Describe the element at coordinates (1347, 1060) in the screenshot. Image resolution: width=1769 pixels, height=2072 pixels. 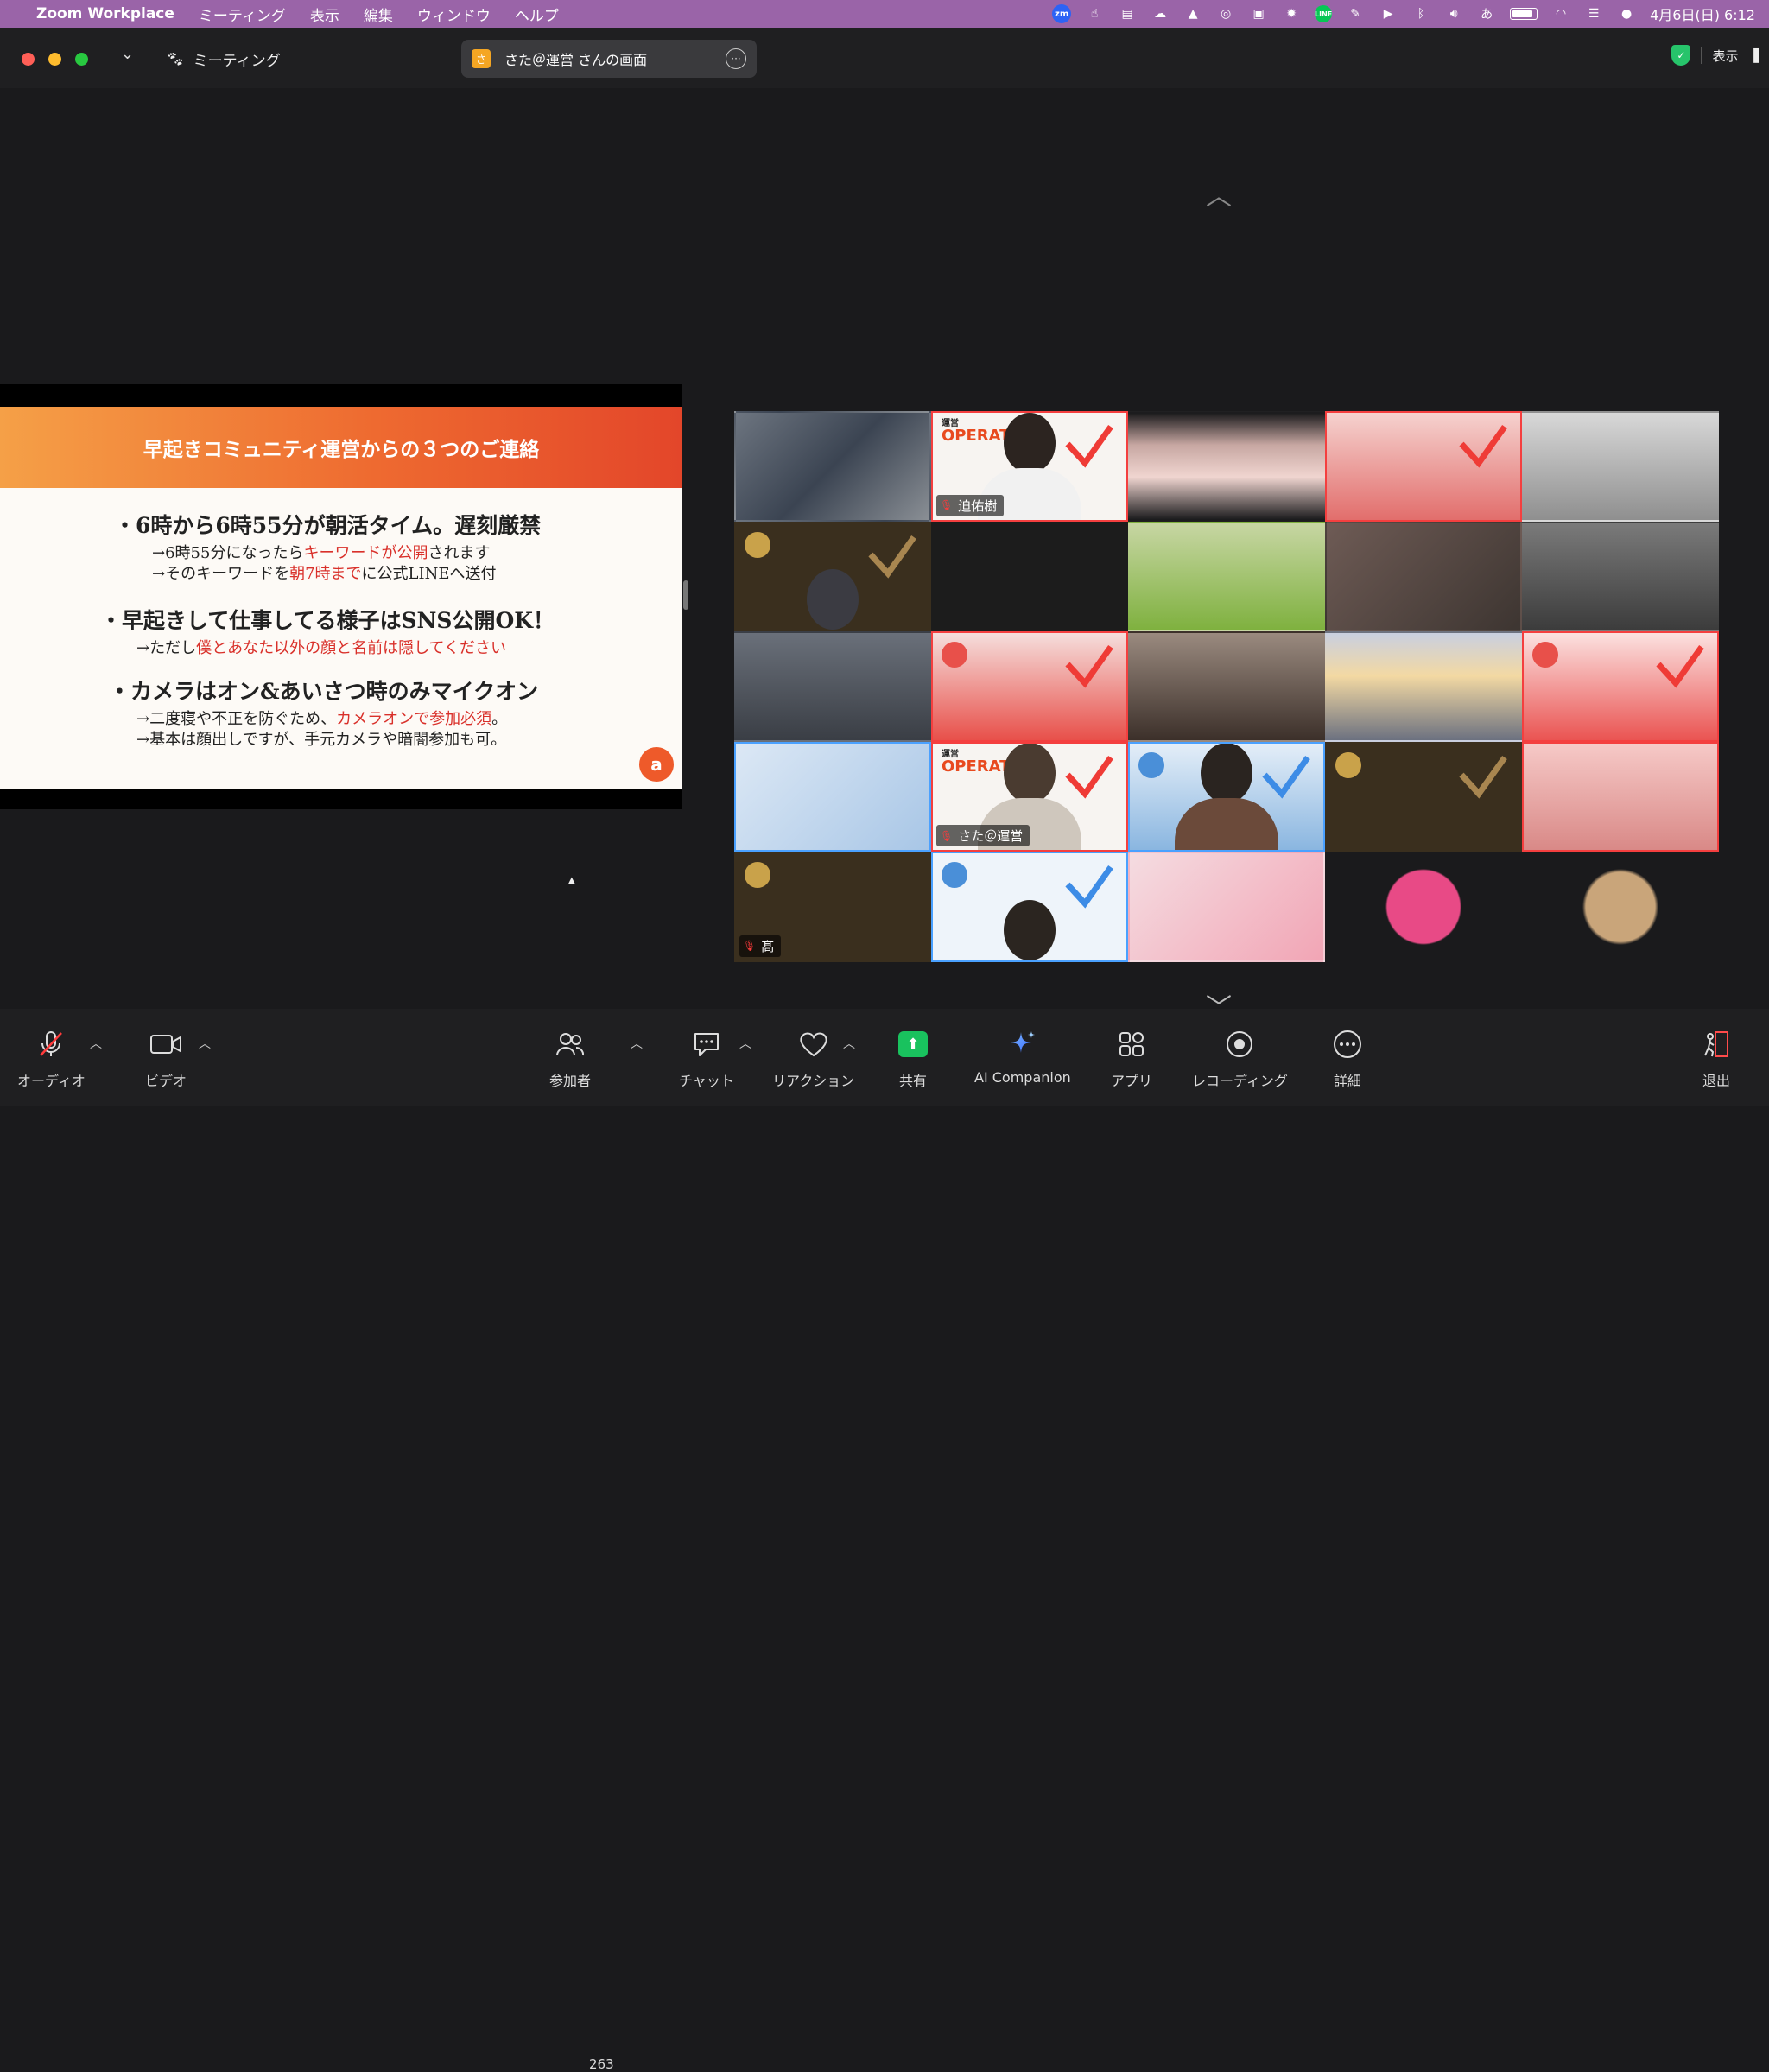
I see `more-button: 詳細` at that location.